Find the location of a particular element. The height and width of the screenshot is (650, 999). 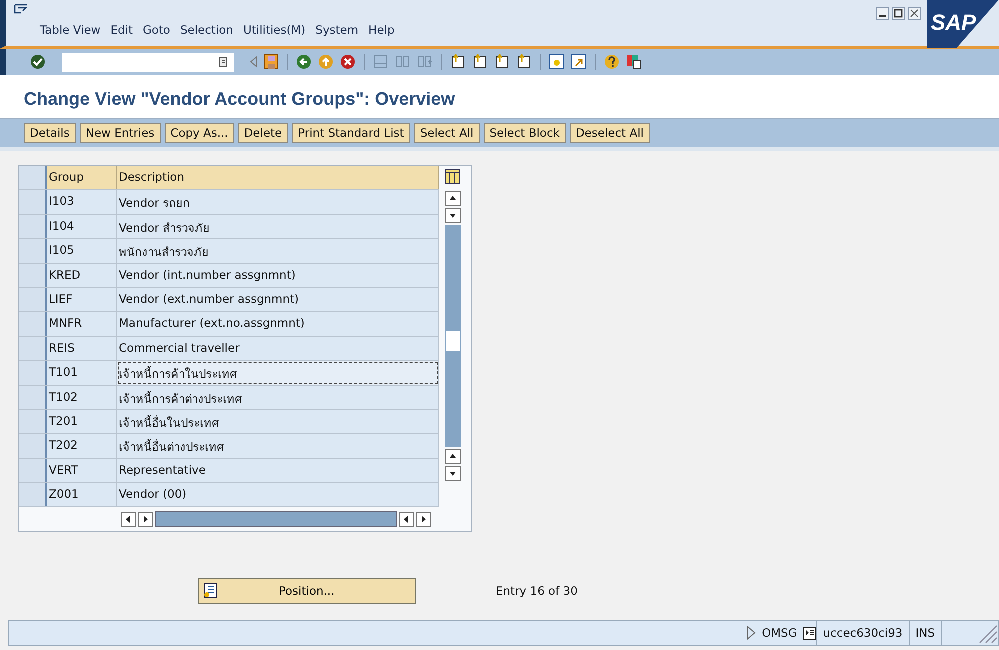

position-icon is located at coordinates (211, 591).